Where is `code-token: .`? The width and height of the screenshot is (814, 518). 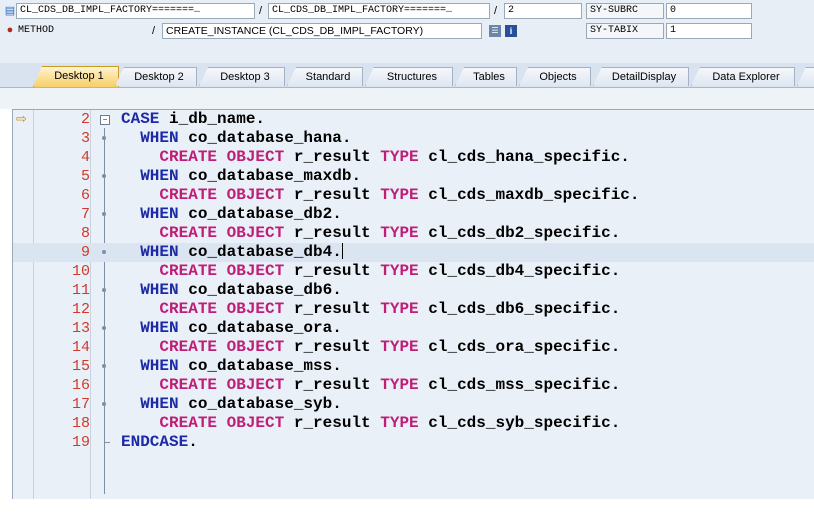 code-token: . is located at coordinates (193, 442).